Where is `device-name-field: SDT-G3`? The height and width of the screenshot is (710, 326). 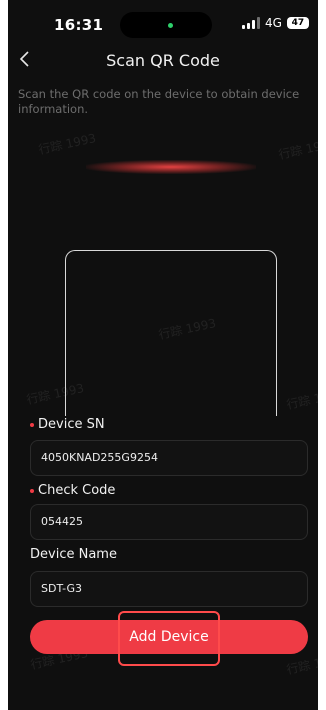
device-name-field: SDT-G3 is located at coordinates (169, 589).